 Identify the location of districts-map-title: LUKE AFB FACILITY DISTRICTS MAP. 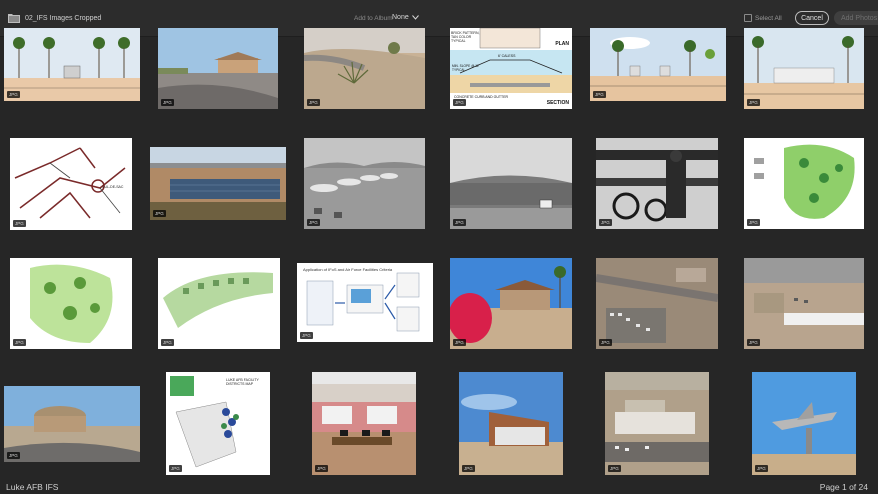
(242, 382).